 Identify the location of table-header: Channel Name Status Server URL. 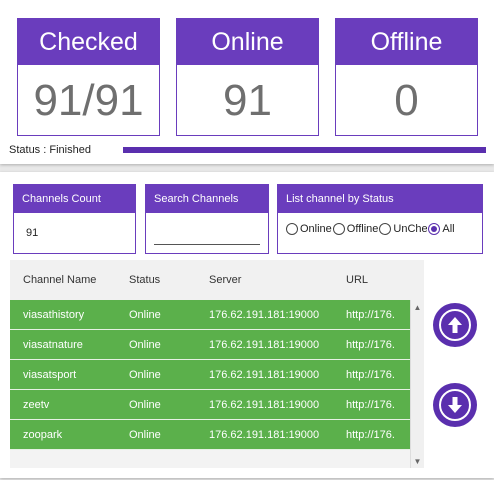
(217, 280).